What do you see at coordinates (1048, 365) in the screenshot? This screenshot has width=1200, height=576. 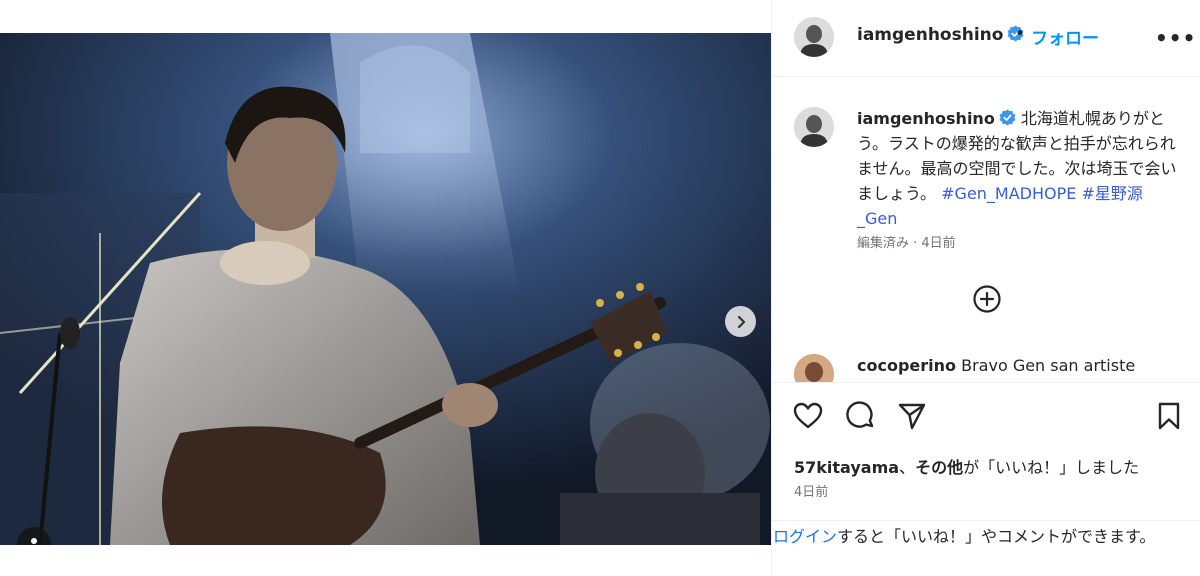 I see `comment-body: Bravo Gen san artiste` at bounding box center [1048, 365].